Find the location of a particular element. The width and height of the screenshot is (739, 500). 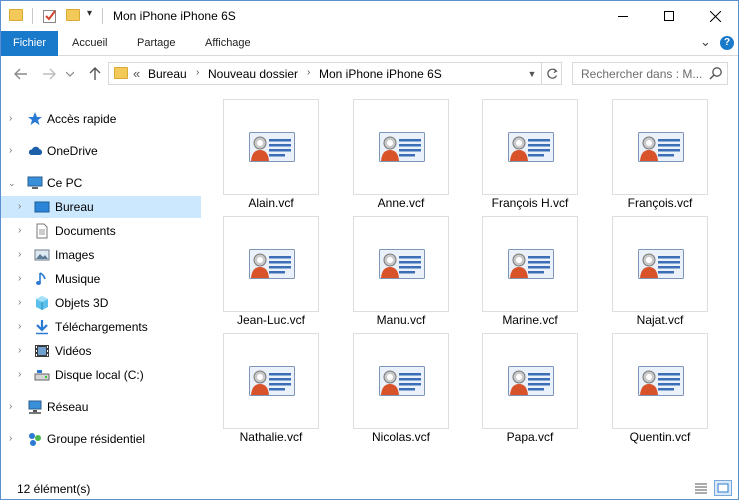

file-item: Najat.vcf is located at coordinates (660, 272).